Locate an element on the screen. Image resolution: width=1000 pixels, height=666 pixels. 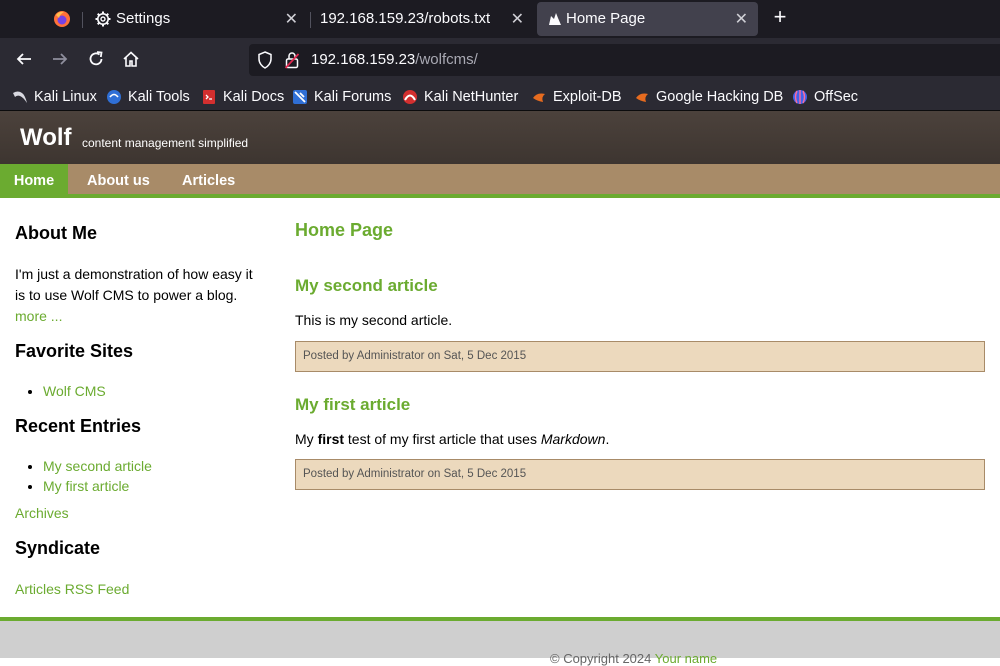
tab-home-page: Home Page ✕ is located at coordinates (647, 19).